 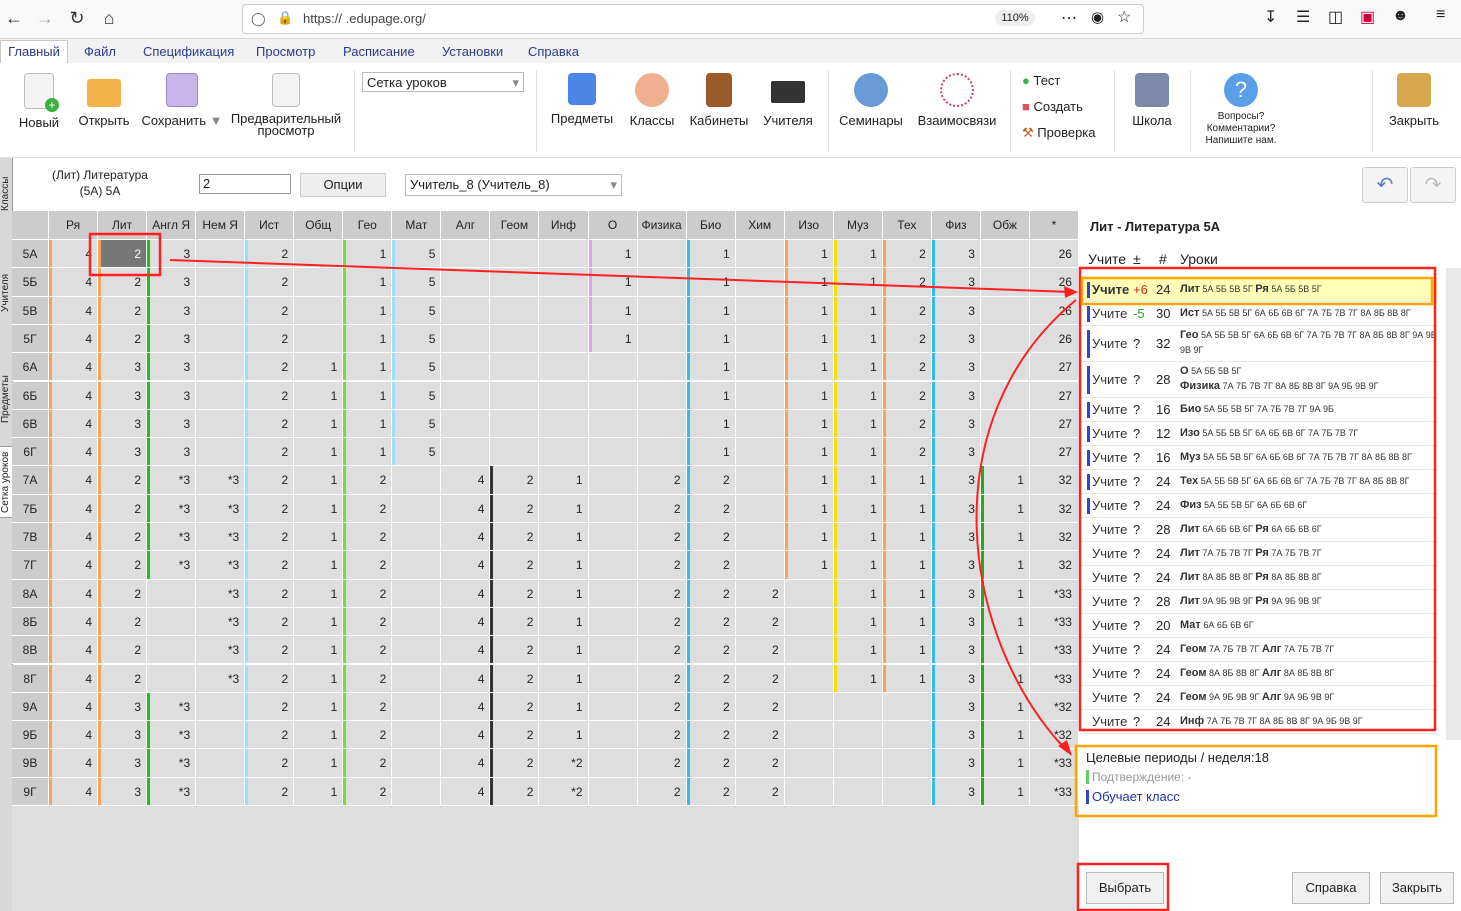 I want to click on options-button: Опции, so click(x=343, y=185).